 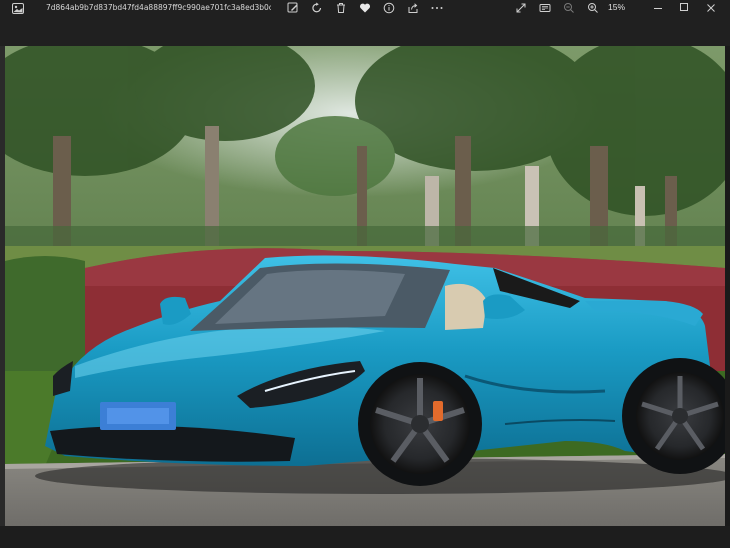 I want to click on more-icon, so click(x=437, y=8).